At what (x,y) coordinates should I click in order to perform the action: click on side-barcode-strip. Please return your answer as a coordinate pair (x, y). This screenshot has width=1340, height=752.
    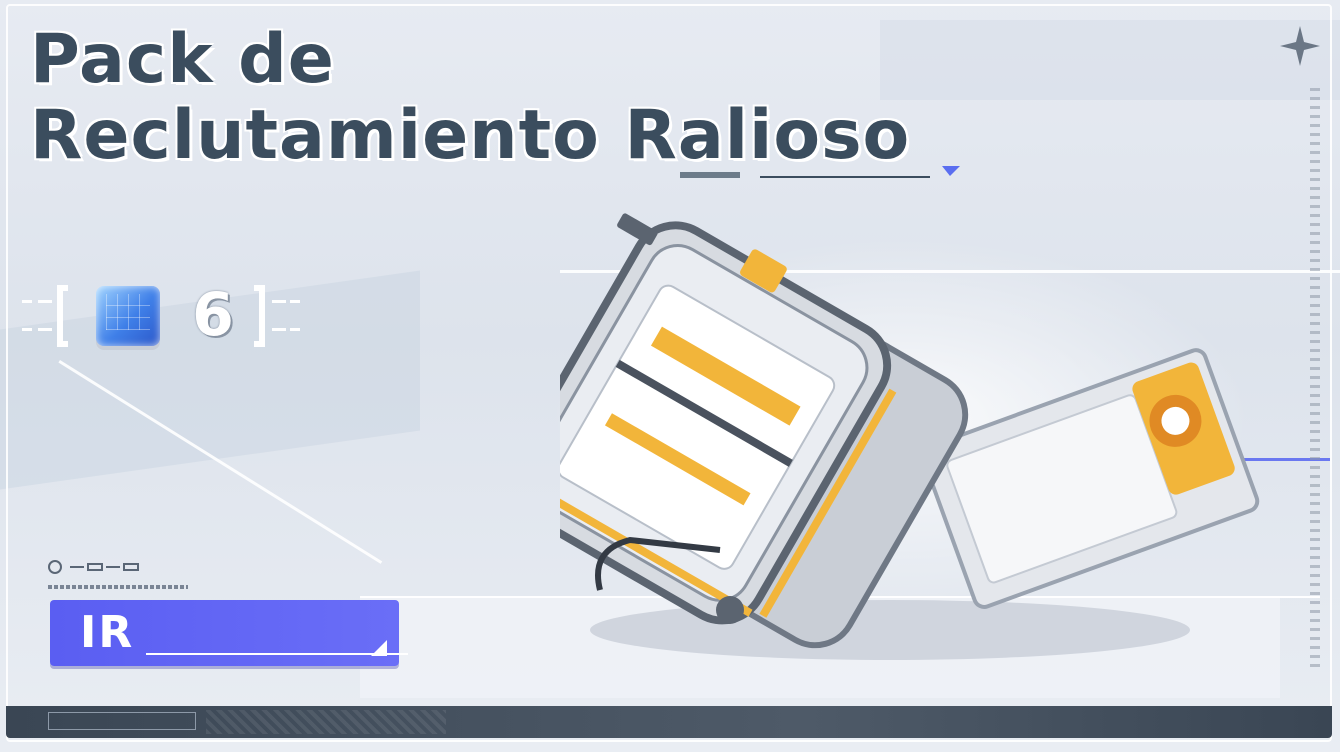
    Looking at the image, I should click on (1315, 378).